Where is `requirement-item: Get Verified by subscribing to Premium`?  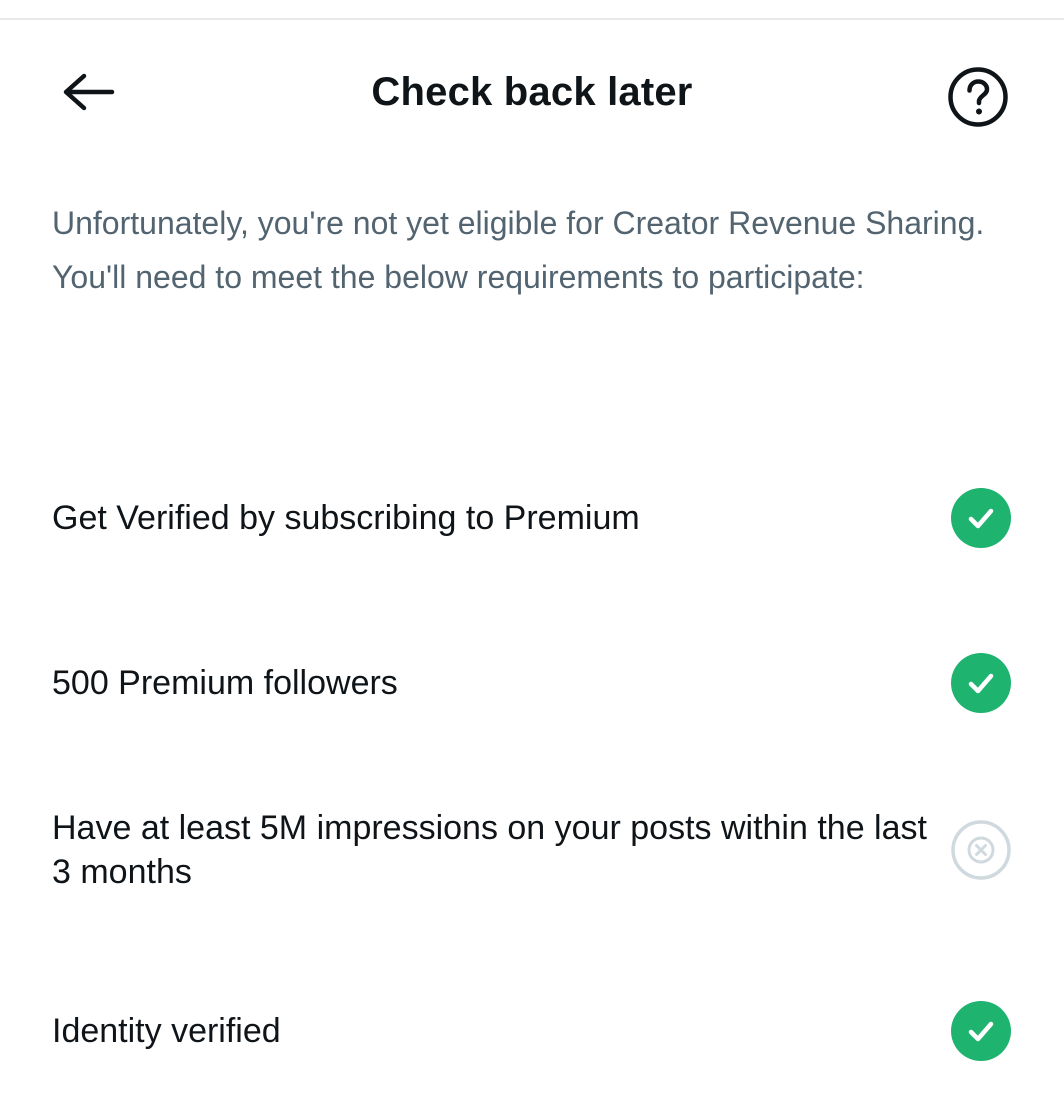
requirement-item: Get Verified by subscribing to Premium is located at coordinates (532, 518).